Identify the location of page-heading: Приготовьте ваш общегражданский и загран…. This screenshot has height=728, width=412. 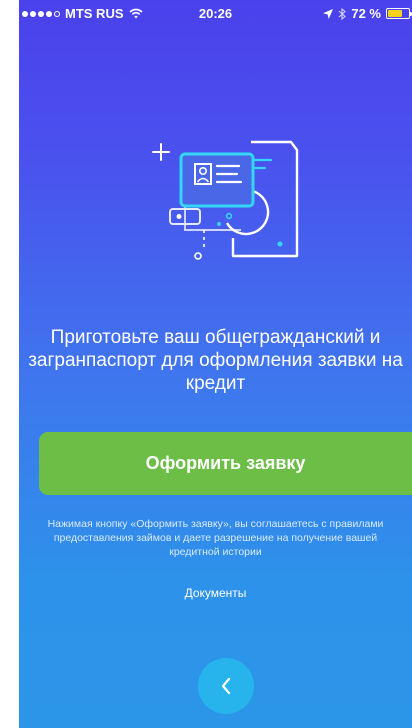
(215, 360).